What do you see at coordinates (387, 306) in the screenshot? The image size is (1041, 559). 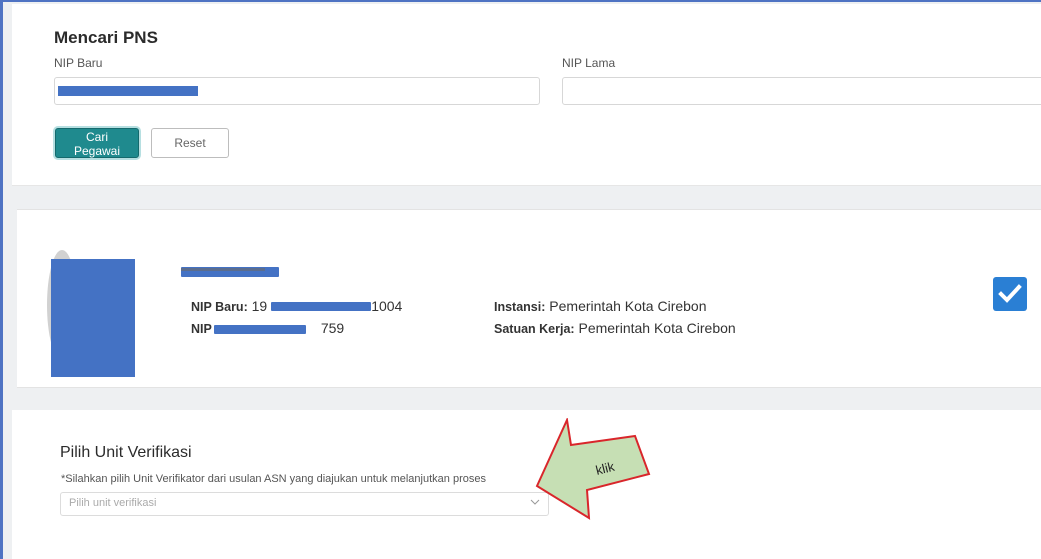 I see `nip-baru-suffix: 1004` at bounding box center [387, 306].